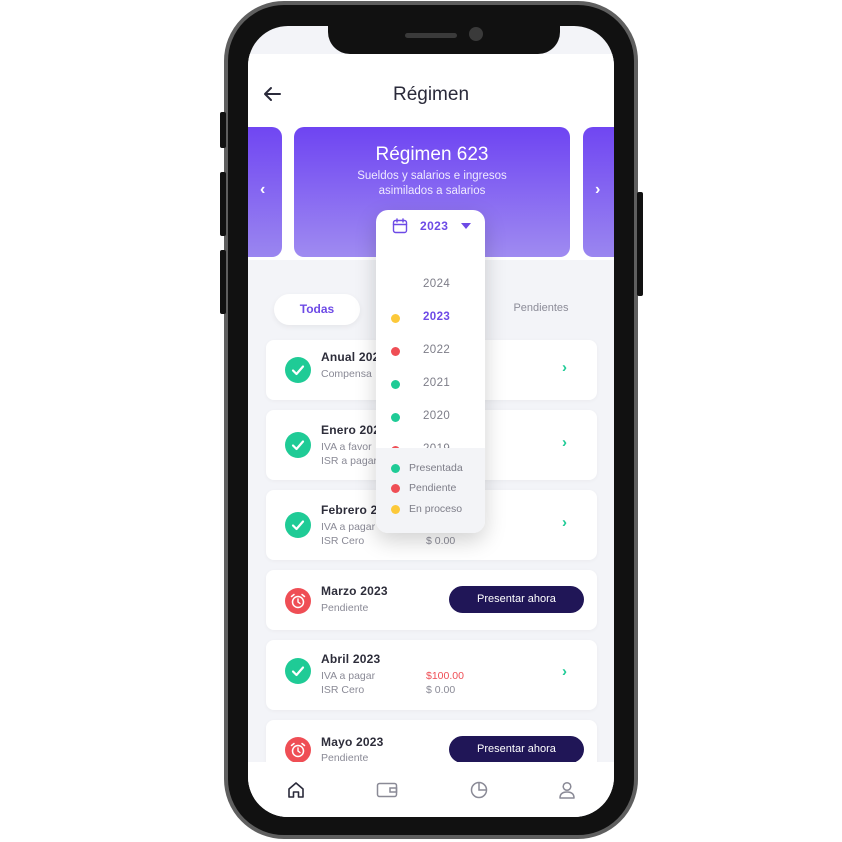 This screenshot has height=842, width=842. I want to click on status-legend: Presentada Pendiente En proceso, so click(430, 490).